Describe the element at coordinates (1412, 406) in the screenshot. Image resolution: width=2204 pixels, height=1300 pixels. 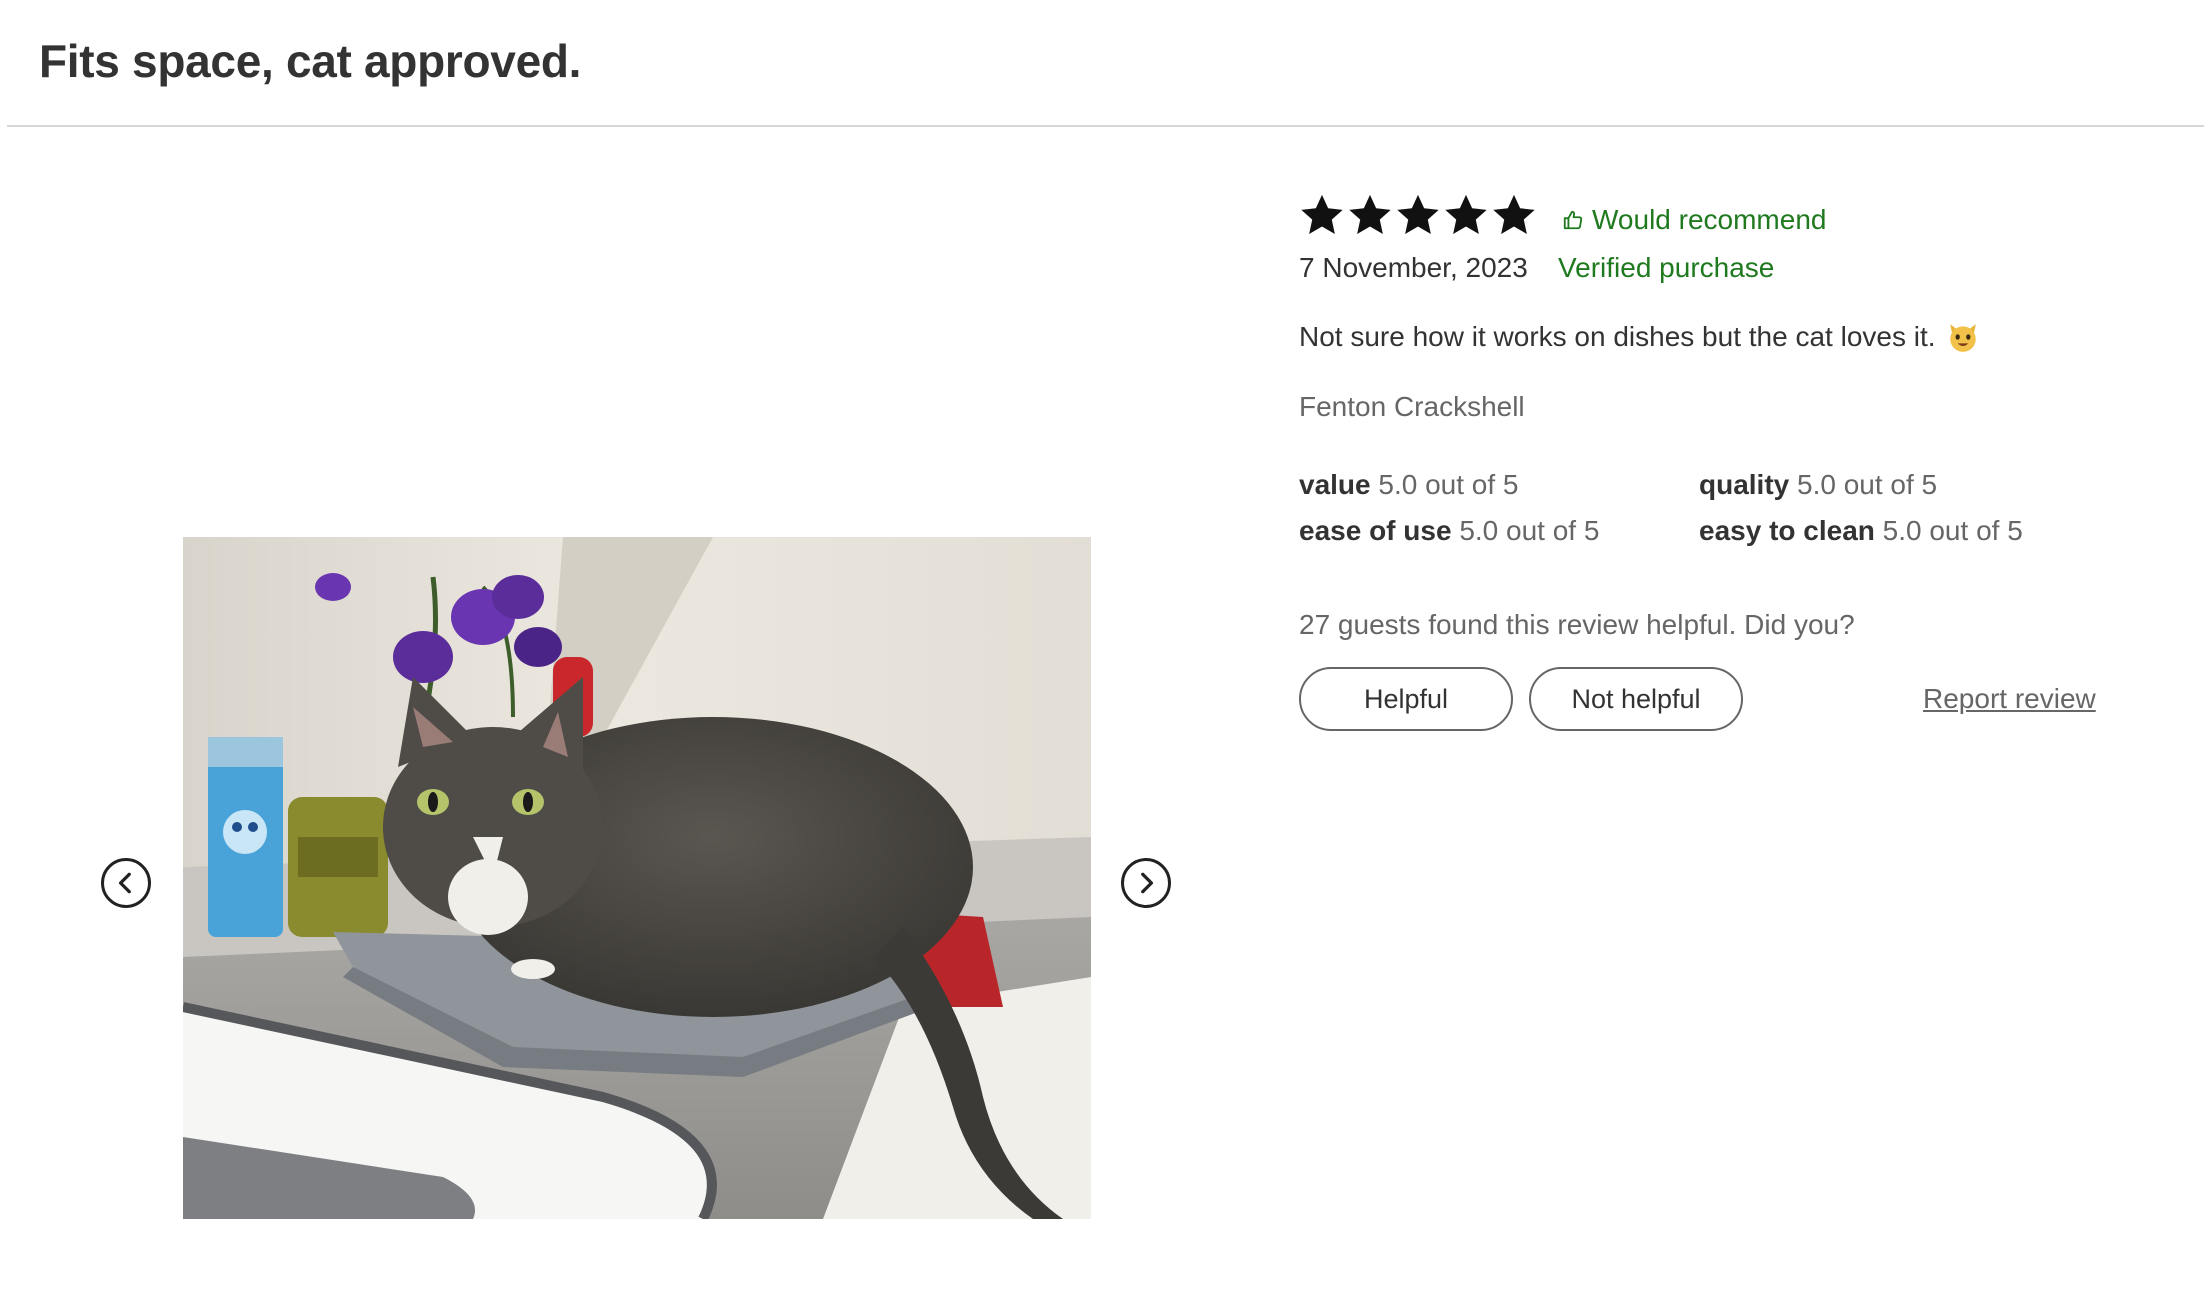
I see `review-author: Fenton Crackshell` at that location.